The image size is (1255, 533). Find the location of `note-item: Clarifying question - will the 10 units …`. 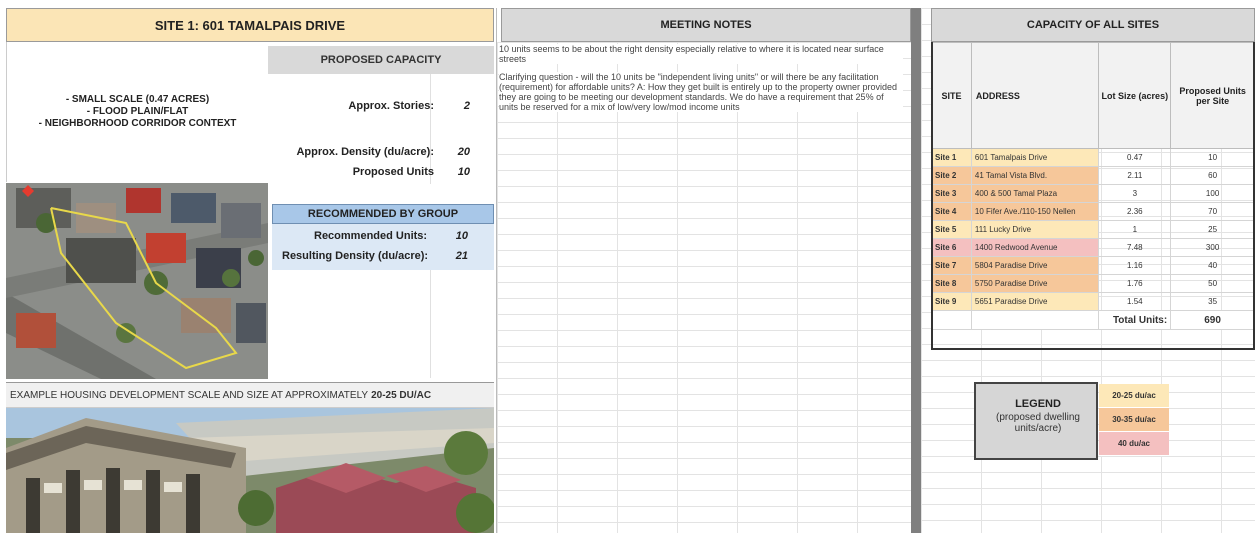

note-item: Clarifying question - will the 10 units … is located at coordinates (701, 92).